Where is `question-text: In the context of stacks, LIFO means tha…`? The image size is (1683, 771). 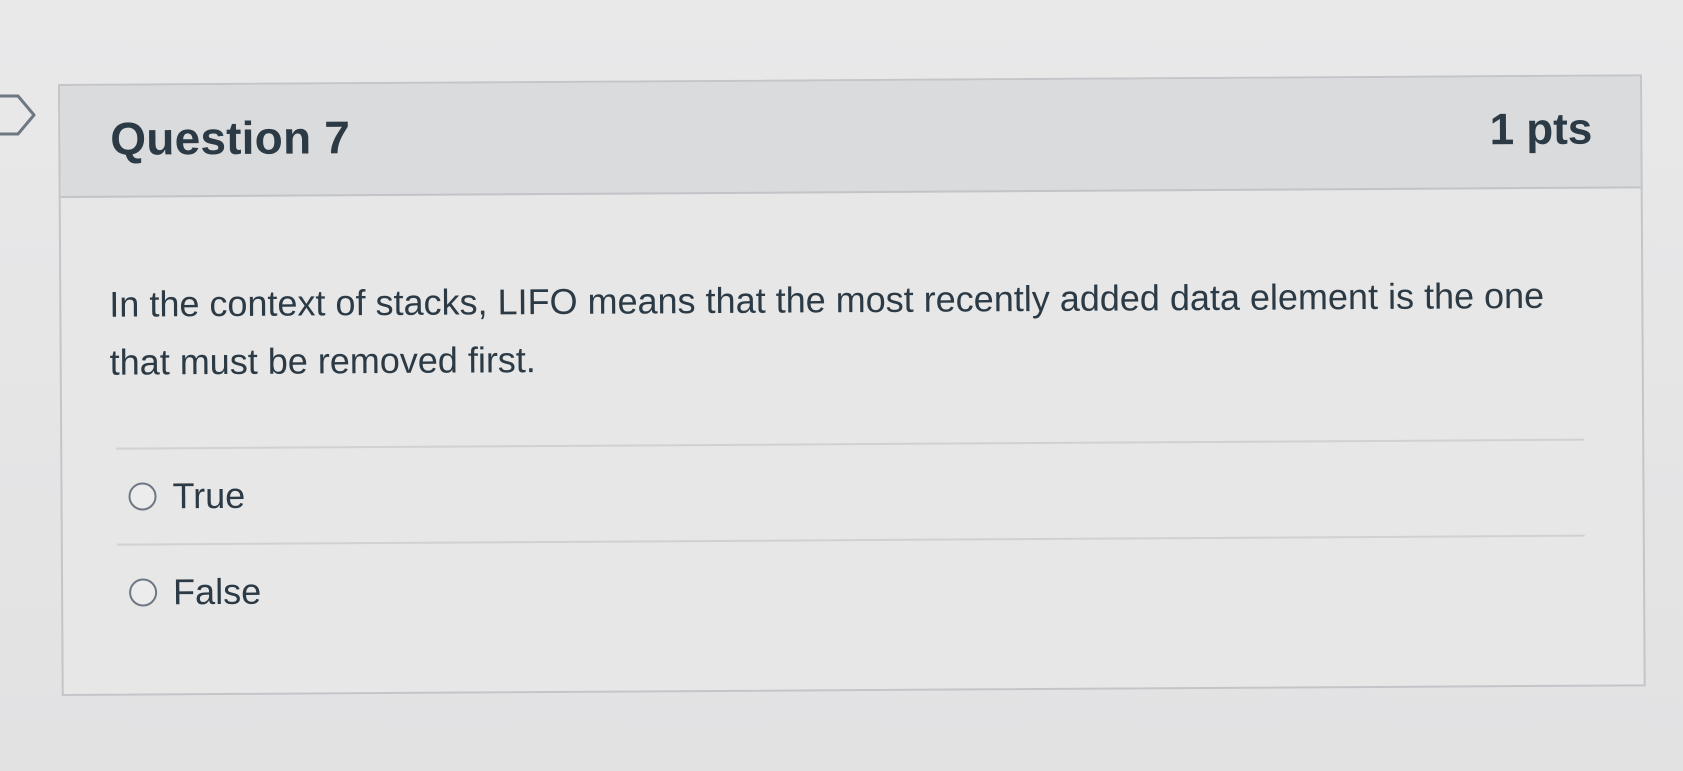
question-text: In the context of stacks, LIFO means tha… is located at coordinates (827, 328).